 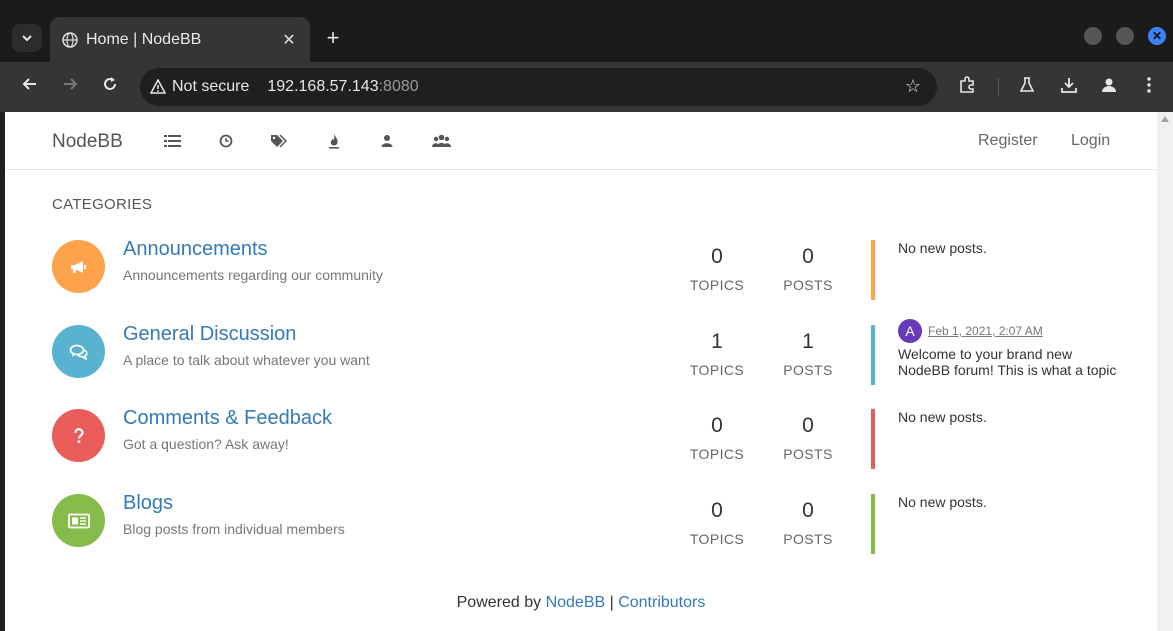 What do you see at coordinates (78, 266) in the screenshot?
I see `bullhorn-icon` at bounding box center [78, 266].